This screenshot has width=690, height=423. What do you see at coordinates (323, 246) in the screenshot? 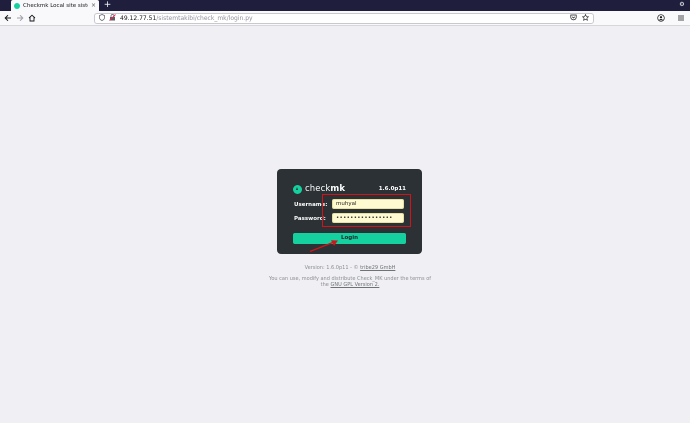
I see `annotation-arrow-icon` at bounding box center [323, 246].